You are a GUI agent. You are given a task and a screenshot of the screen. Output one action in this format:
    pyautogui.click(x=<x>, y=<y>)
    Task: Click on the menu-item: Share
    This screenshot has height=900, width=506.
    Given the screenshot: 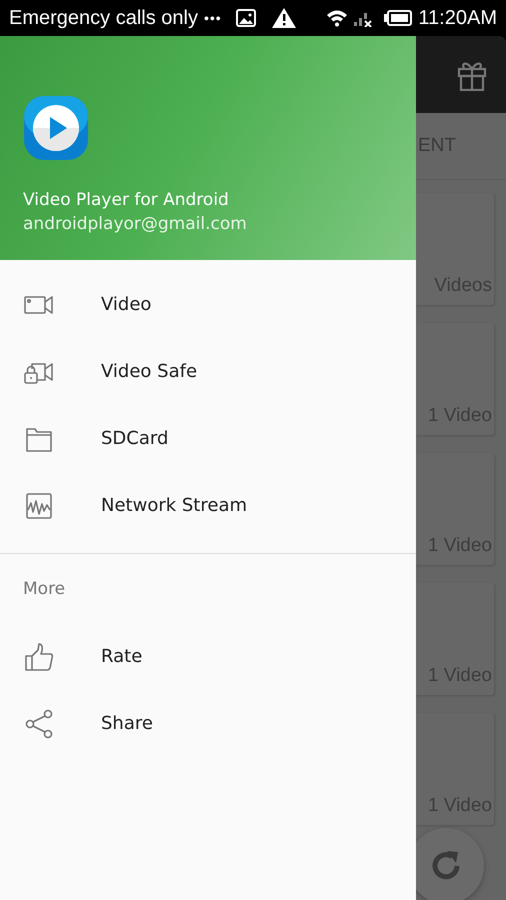 What is the action you would take?
    pyautogui.click(x=127, y=723)
    